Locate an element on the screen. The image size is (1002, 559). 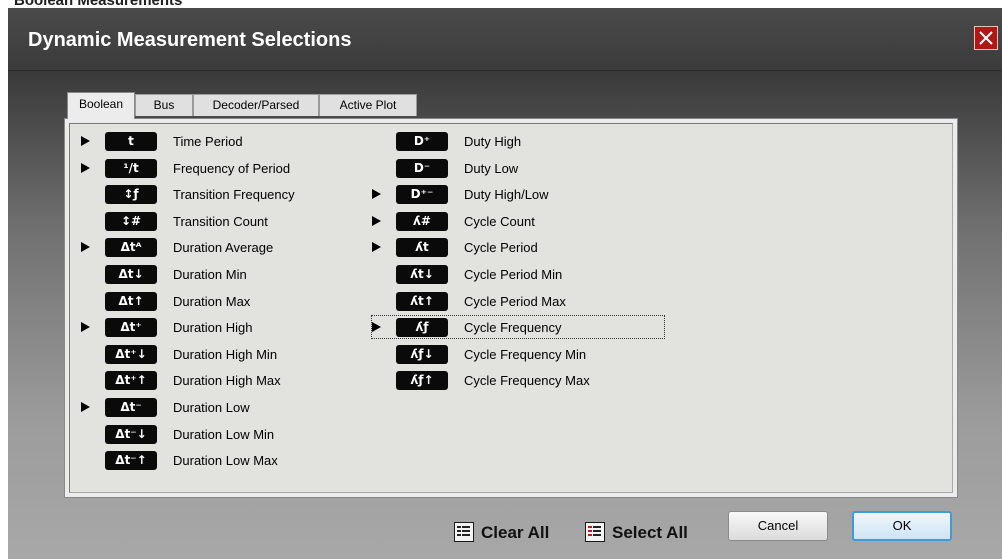
close-icon is located at coordinates (986, 38).